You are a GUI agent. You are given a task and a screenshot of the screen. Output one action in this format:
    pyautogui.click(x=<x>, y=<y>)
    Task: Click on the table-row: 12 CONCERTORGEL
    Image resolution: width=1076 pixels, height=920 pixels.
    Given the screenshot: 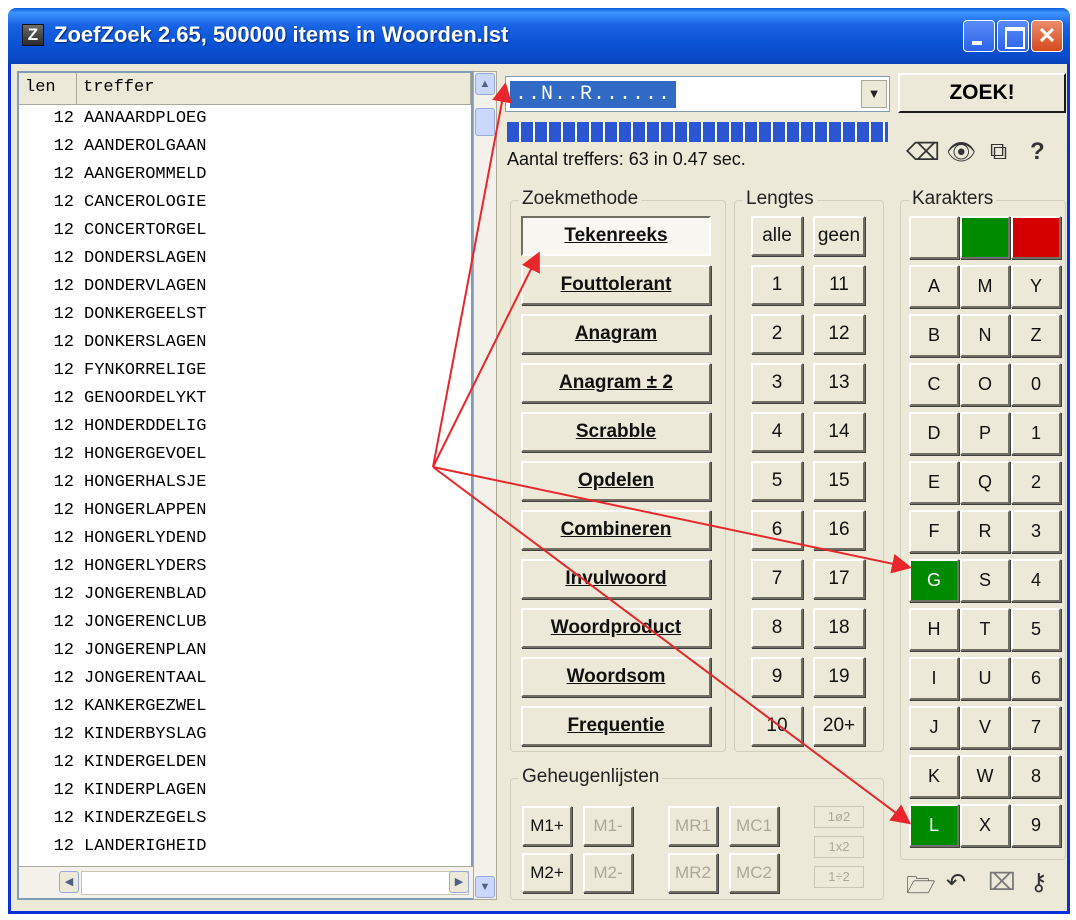 What is the action you would take?
    pyautogui.click(x=245, y=235)
    